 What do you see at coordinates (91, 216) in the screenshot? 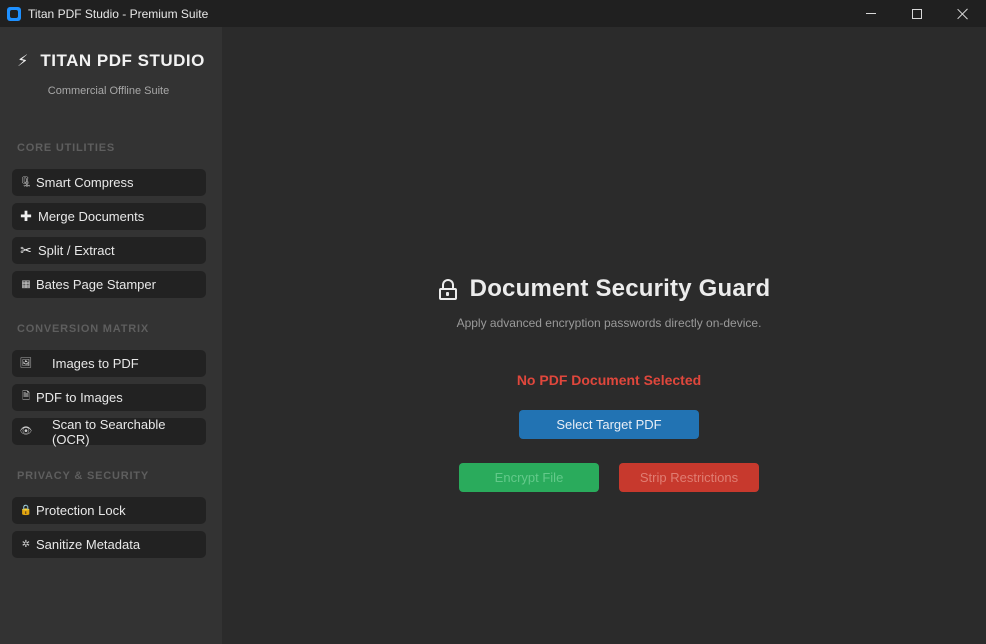
I see `sidebar-item-label: Merge Documents` at bounding box center [91, 216].